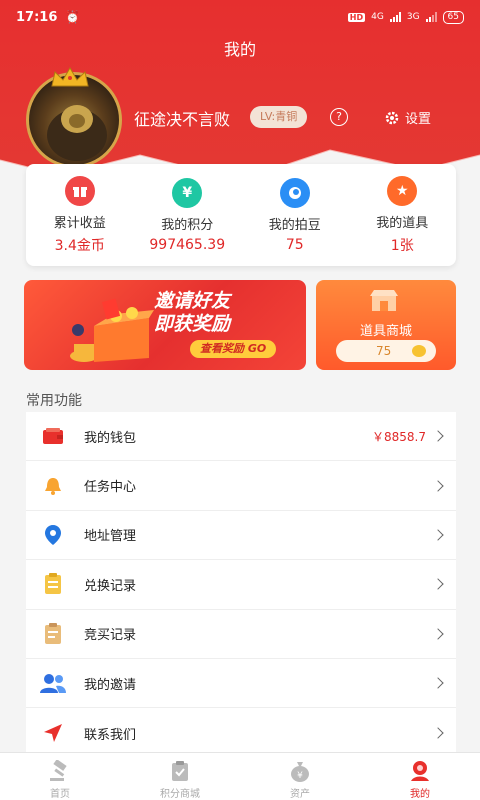 The height and width of the screenshot is (800, 480). Describe the element at coordinates (339, 117) in the screenshot. I see `help-icon: ?` at that location.